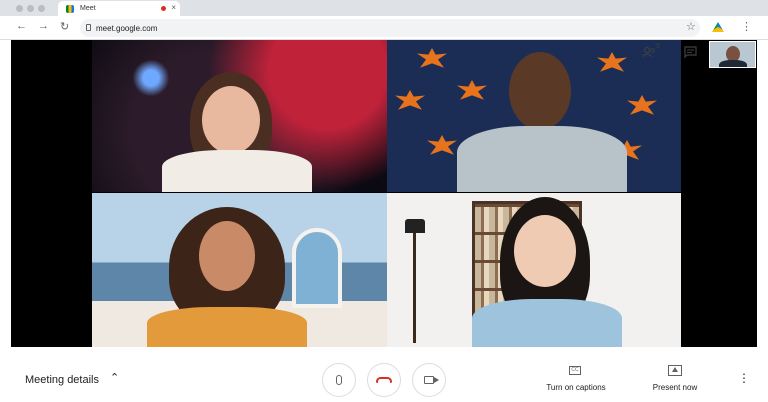  What do you see at coordinates (576, 387) in the screenshot?
I see `captions-button-label: Turn on captions` at bounding box center [576, 387].